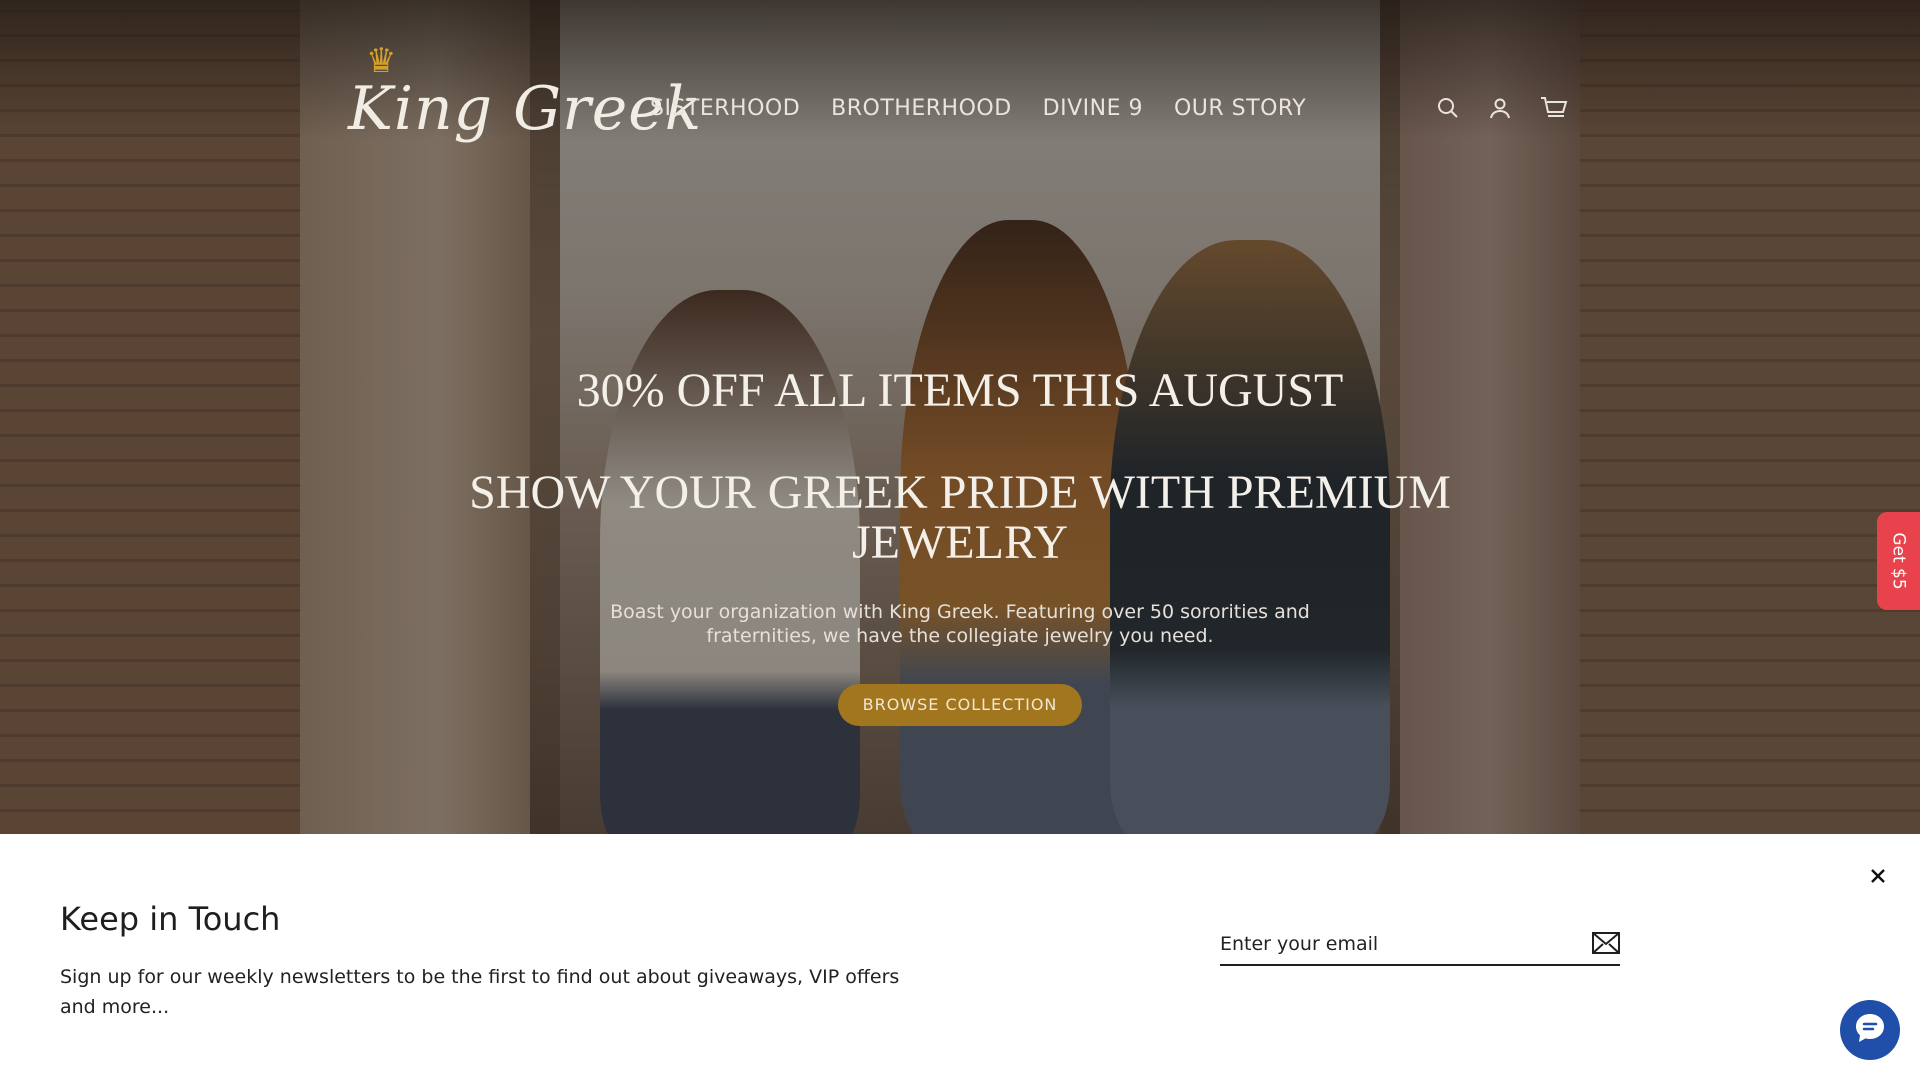  Describe the element at coordinates (170, 919) in the screenshot. I see `newsletter-title: Keep in Touch` at that location.